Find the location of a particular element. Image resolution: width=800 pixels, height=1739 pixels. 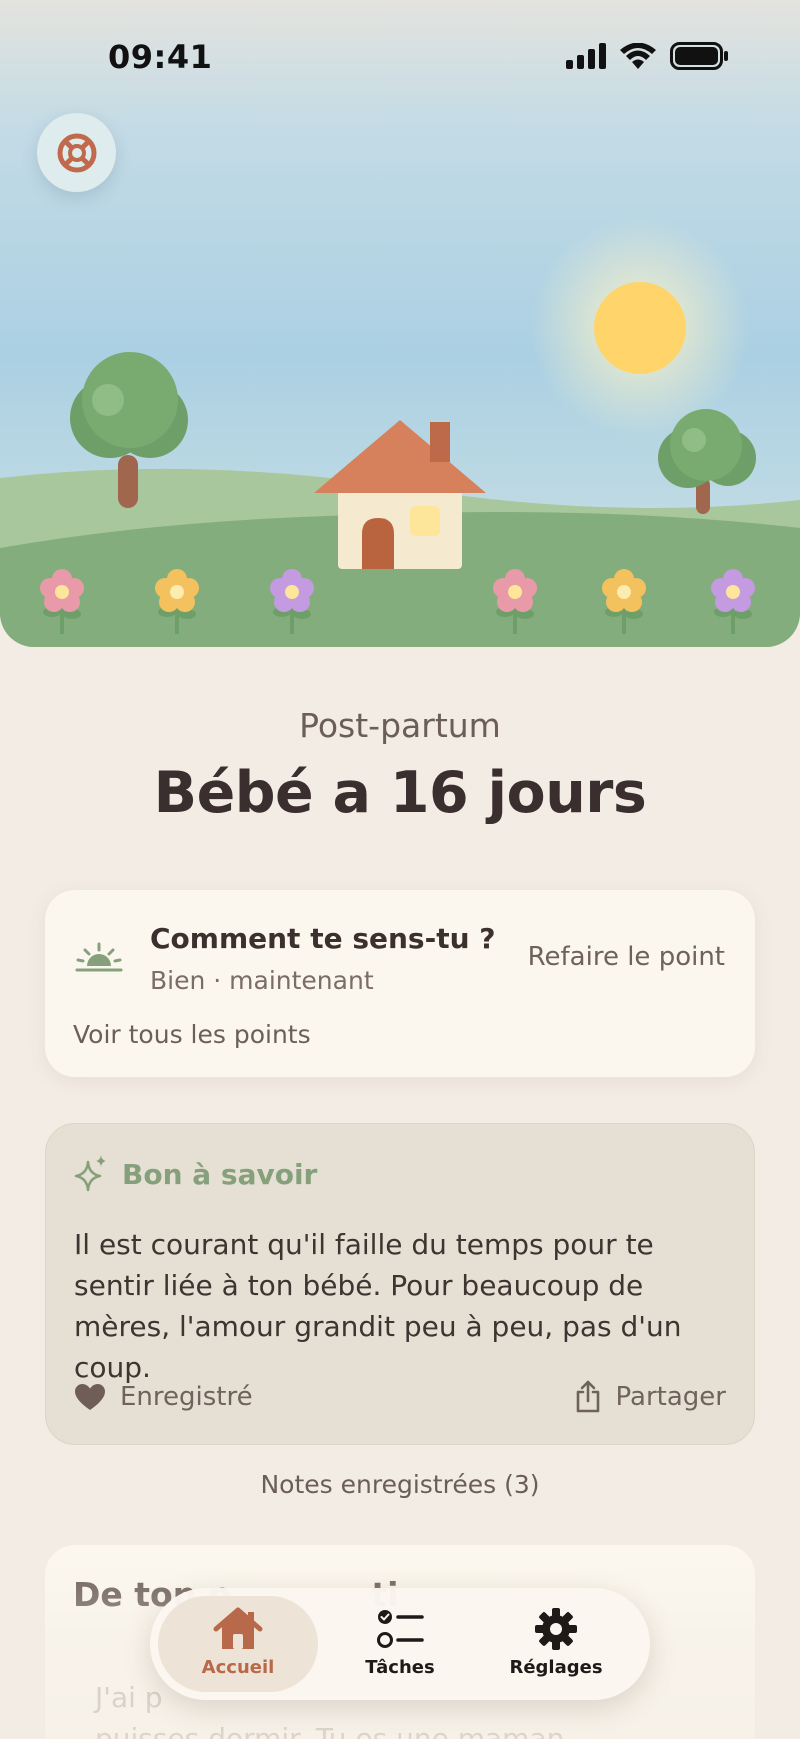

tab-home: Accueil is located at coordinates (238, 1644).